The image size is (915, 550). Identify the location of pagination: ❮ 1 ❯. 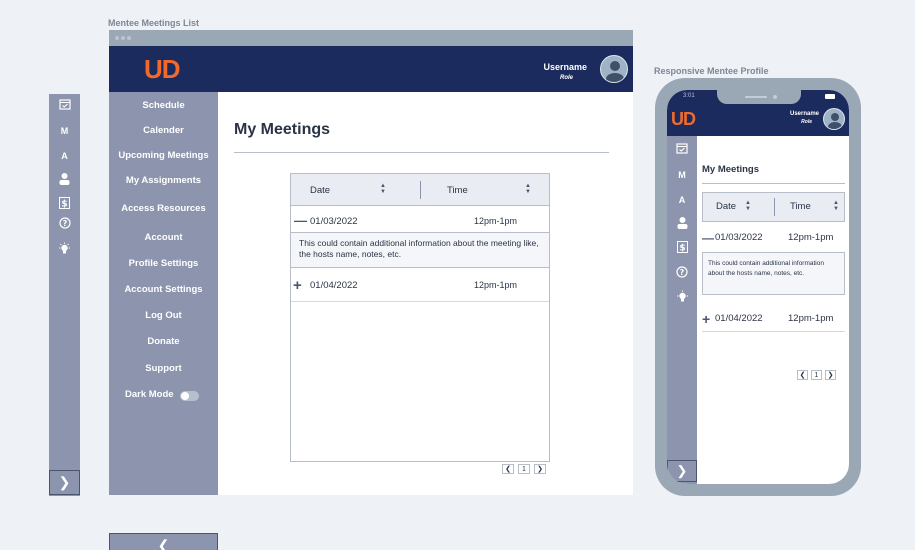
(524, 469).